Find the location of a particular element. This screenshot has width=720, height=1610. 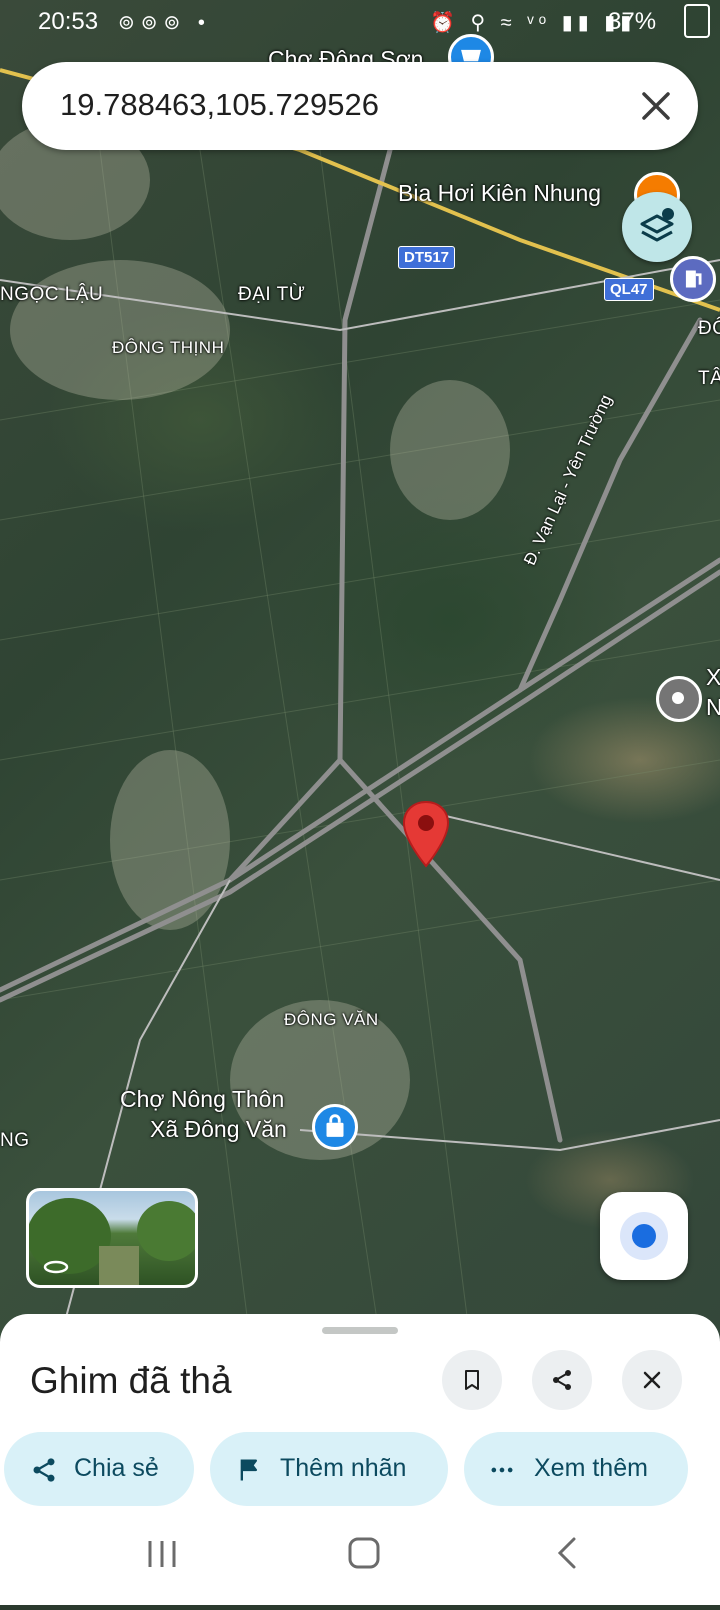

label-edge-ta: TÂ is located at coordinates (709, 378).